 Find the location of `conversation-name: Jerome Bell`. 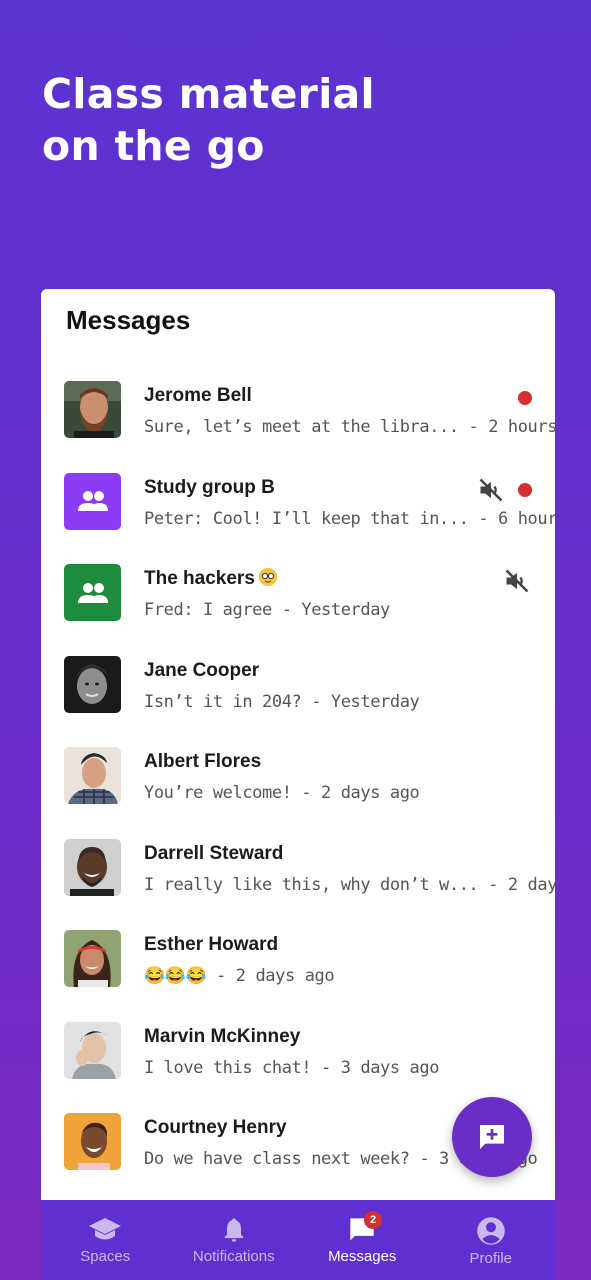

conversation-name: Jerome Bell is located at coordinates (198, 395).